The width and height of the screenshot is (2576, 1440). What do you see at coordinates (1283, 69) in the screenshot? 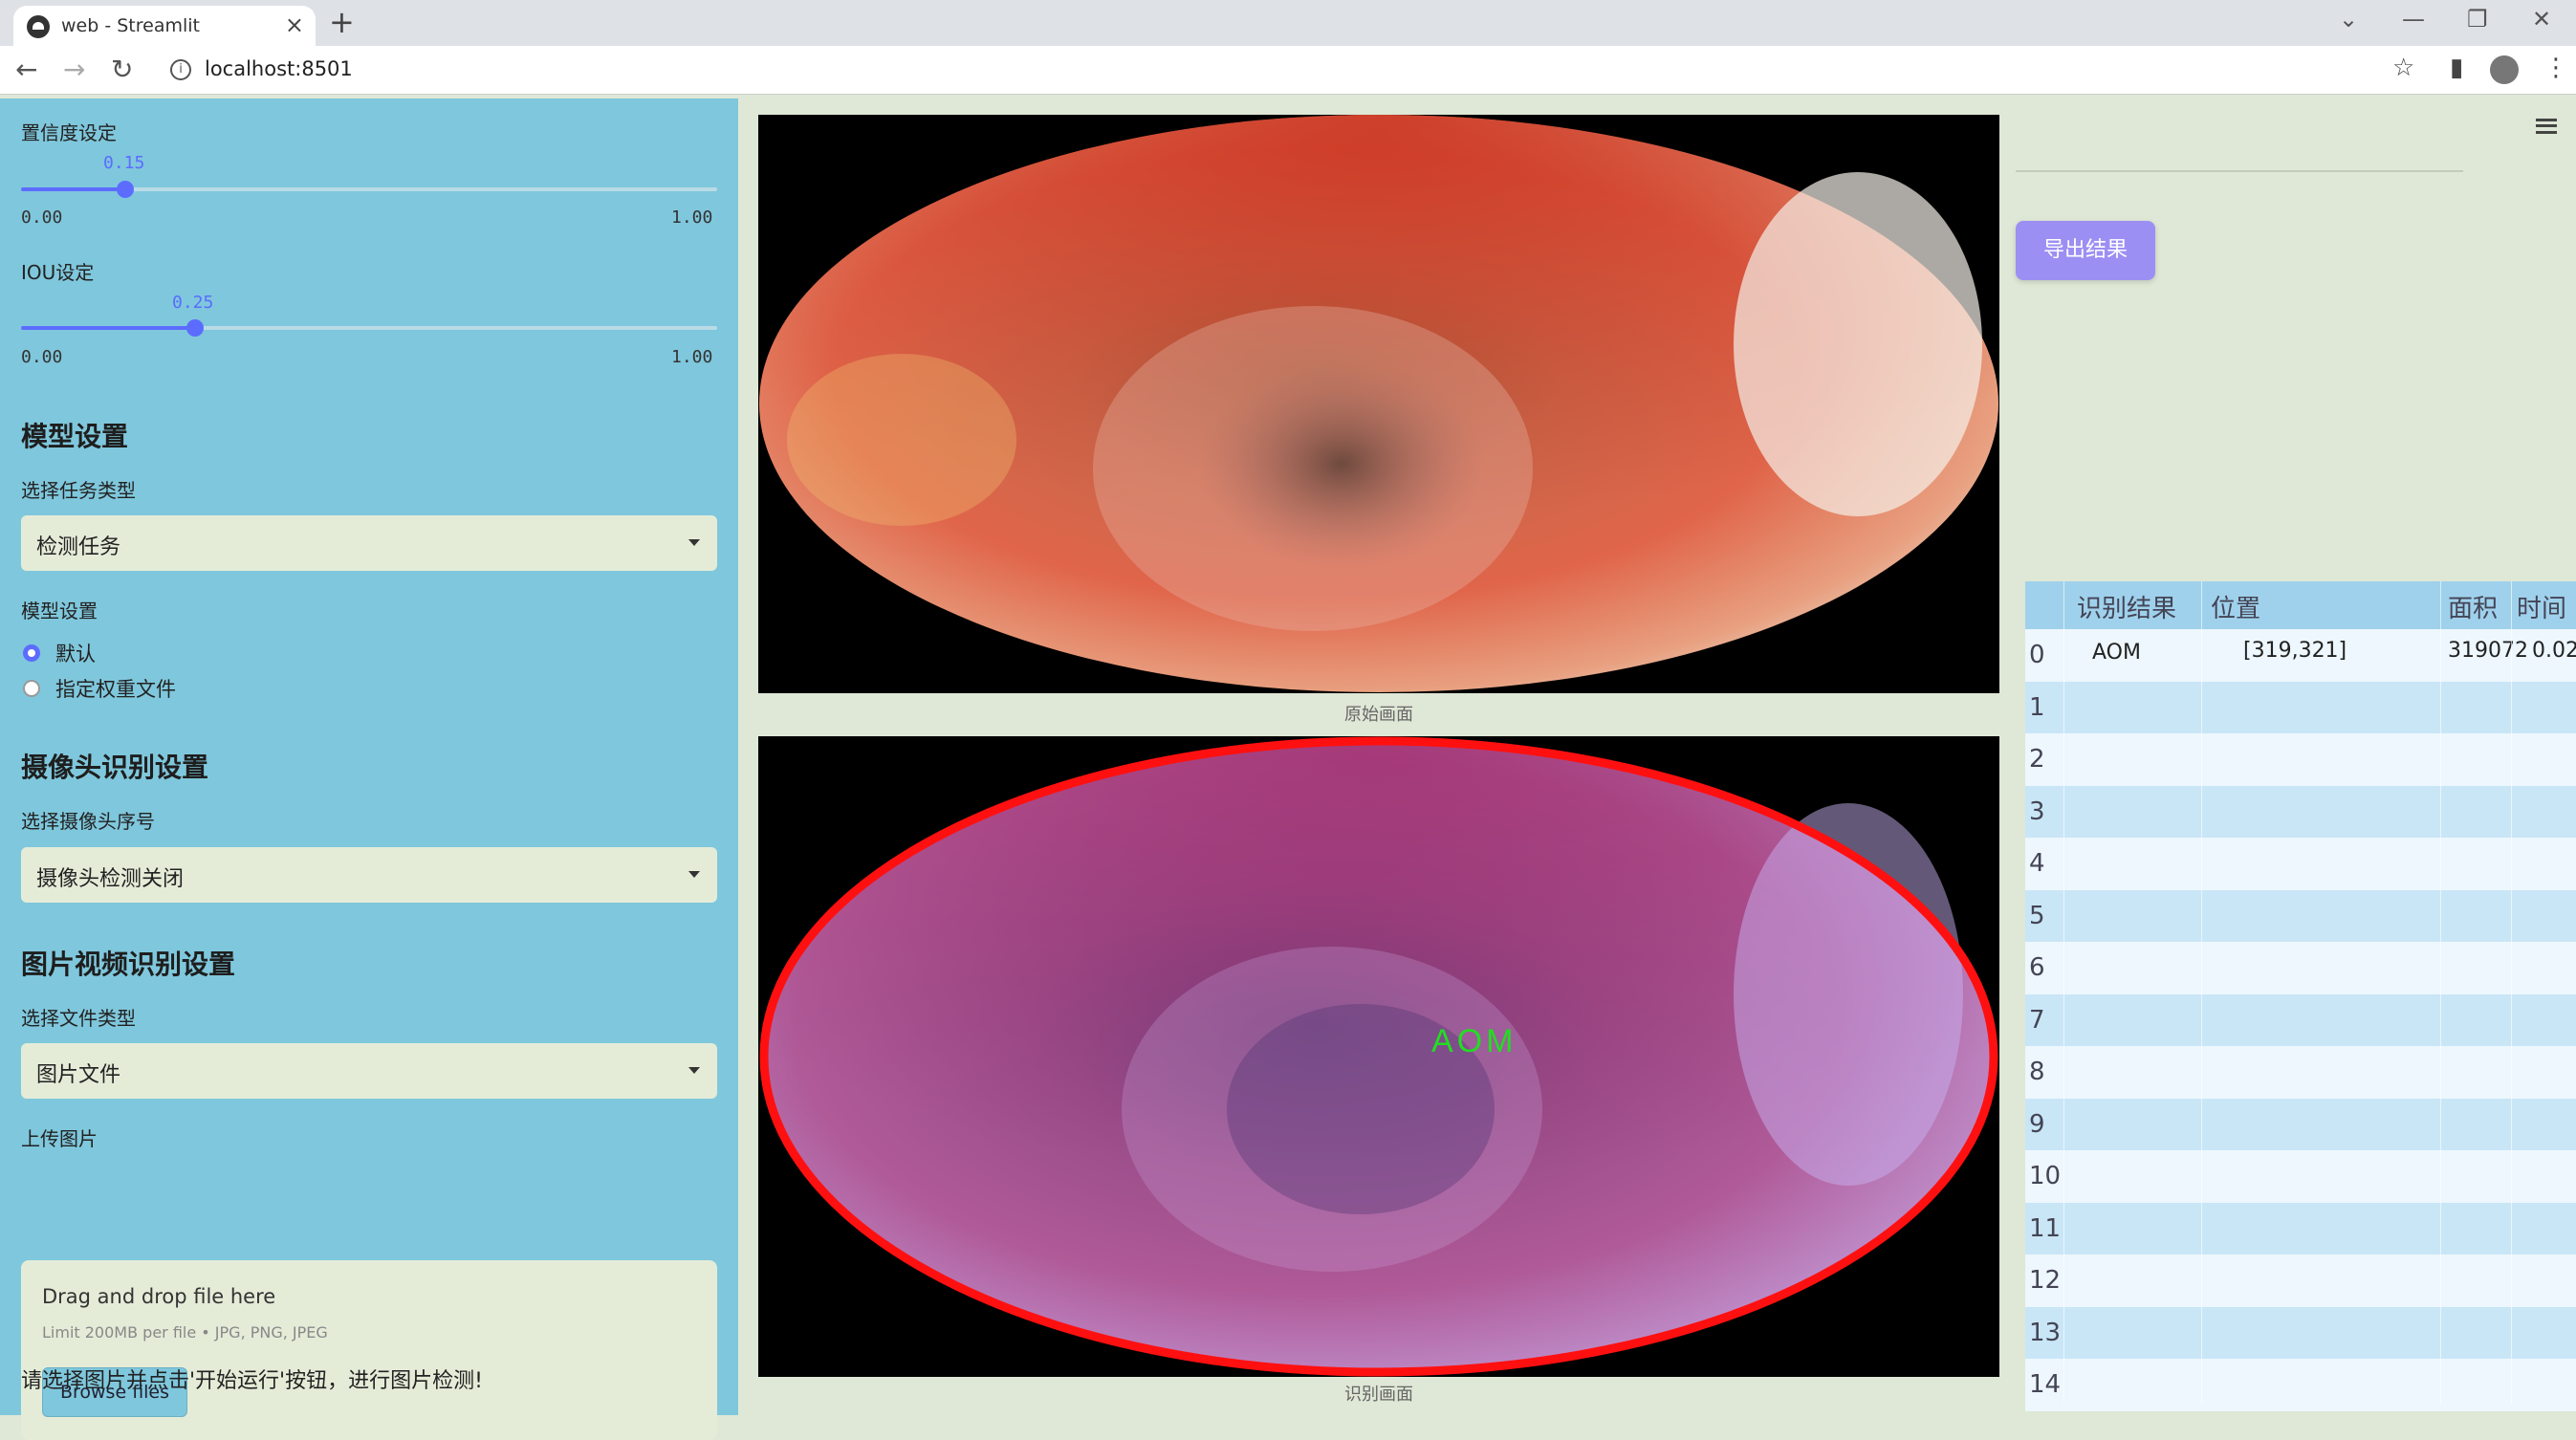
I see `omnibox: i localhost:8501` at bounding box center [1283, 69].